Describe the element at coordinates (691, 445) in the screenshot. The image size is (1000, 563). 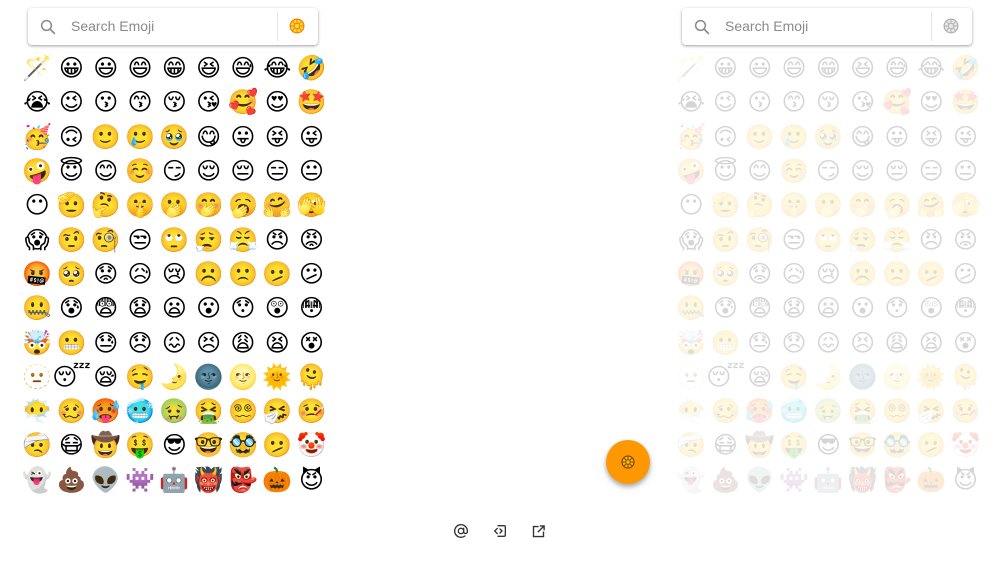
I see `right-emoji-button: 🤕` at that location.